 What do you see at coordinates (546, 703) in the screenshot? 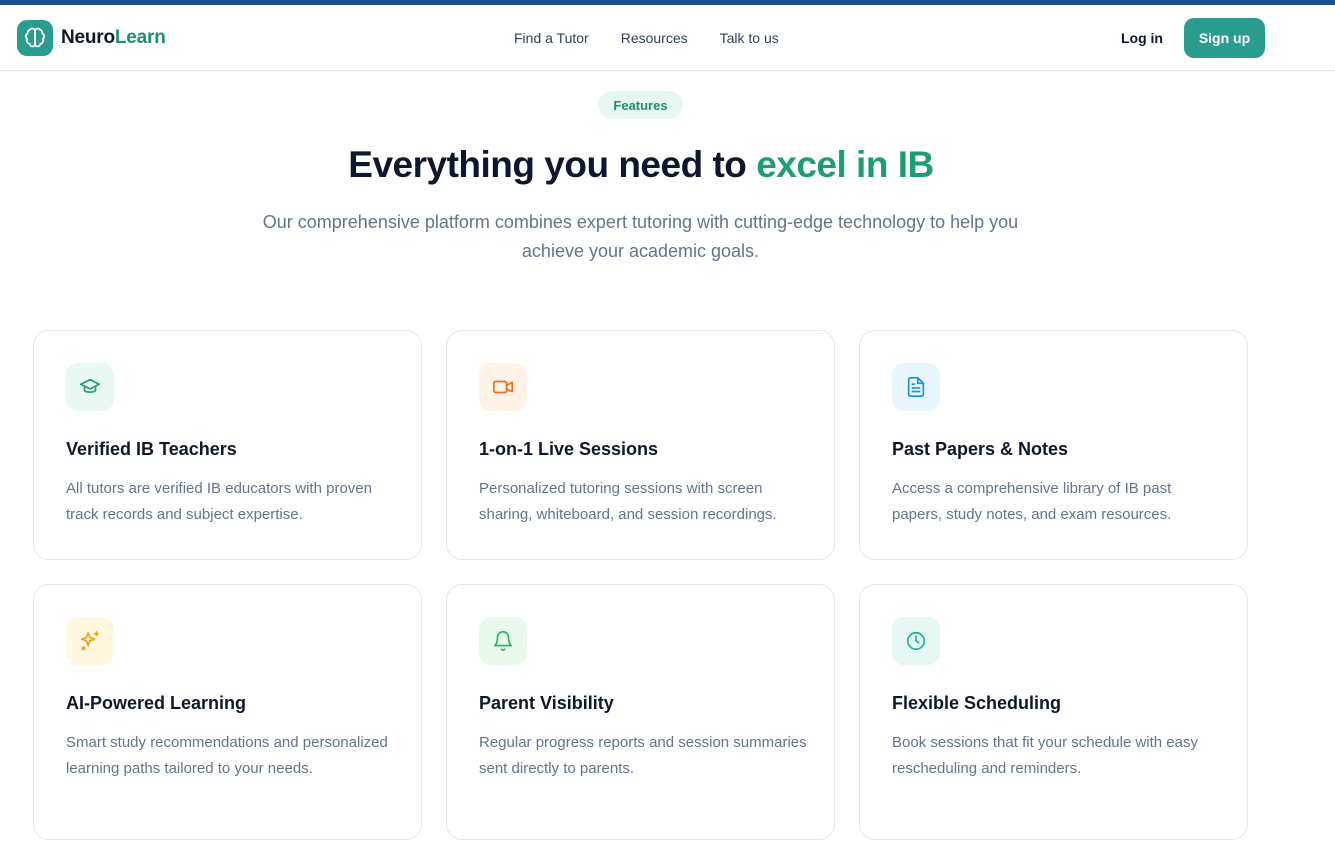
I see `feature-title: Parent Visibility` at bounding box center [546, 703].